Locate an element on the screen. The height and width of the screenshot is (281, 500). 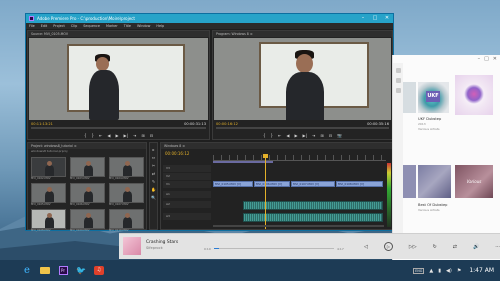
video-clip: MVI_0106.MOV [V] is located at coordinates (272, 184).